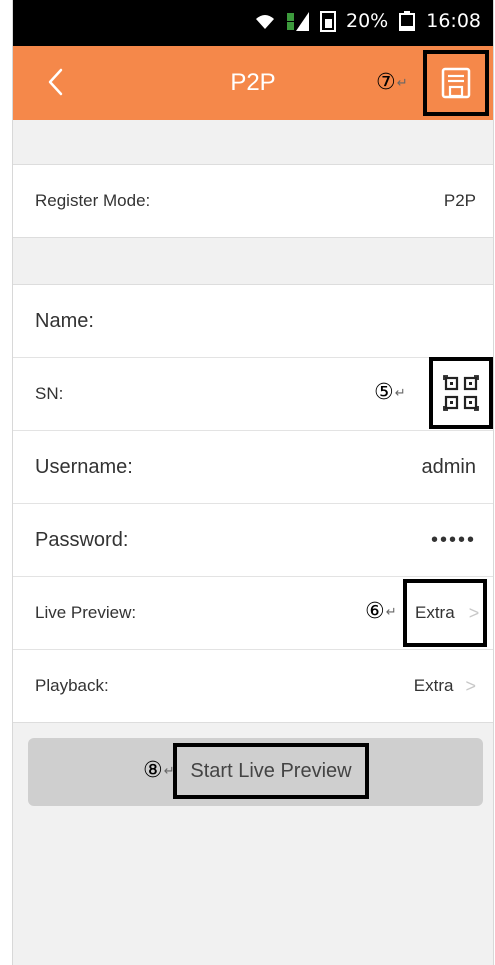 The height and width of the screenshot is (965, 495). Describe the element at coordinates (384, 392) in the screenshot. I see `annotation-5-label: ⑤` at that location.